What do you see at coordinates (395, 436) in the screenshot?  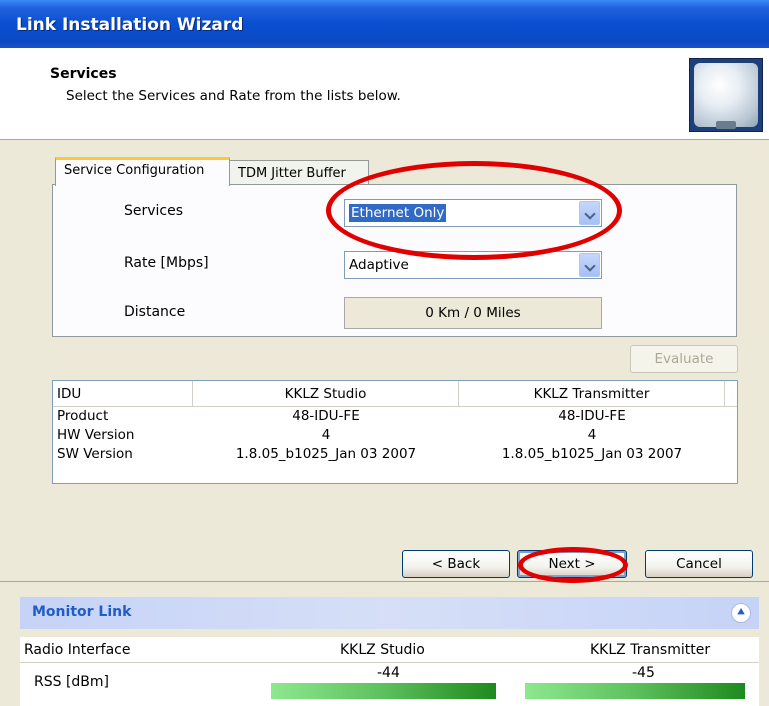 I see `table-row: HW Version 4 4` at bounding box center [395, 436].